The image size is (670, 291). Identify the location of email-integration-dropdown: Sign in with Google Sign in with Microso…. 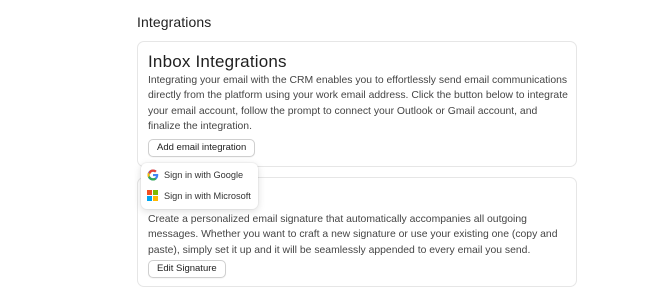
(199, 186).